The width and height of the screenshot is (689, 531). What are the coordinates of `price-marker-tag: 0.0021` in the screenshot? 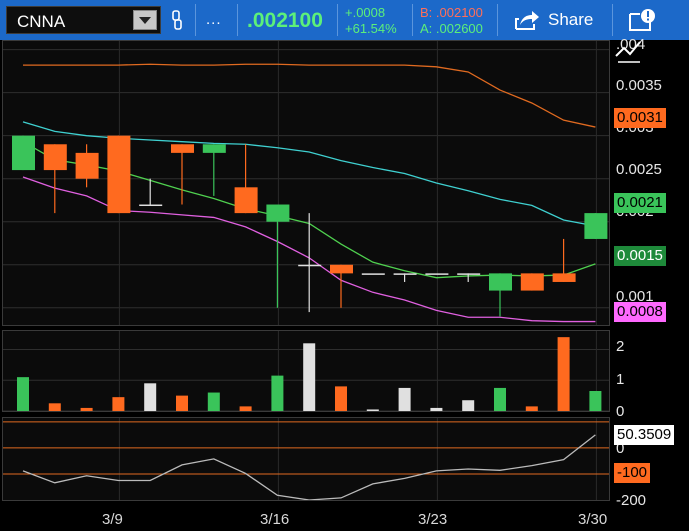 It's located at (640, 203).